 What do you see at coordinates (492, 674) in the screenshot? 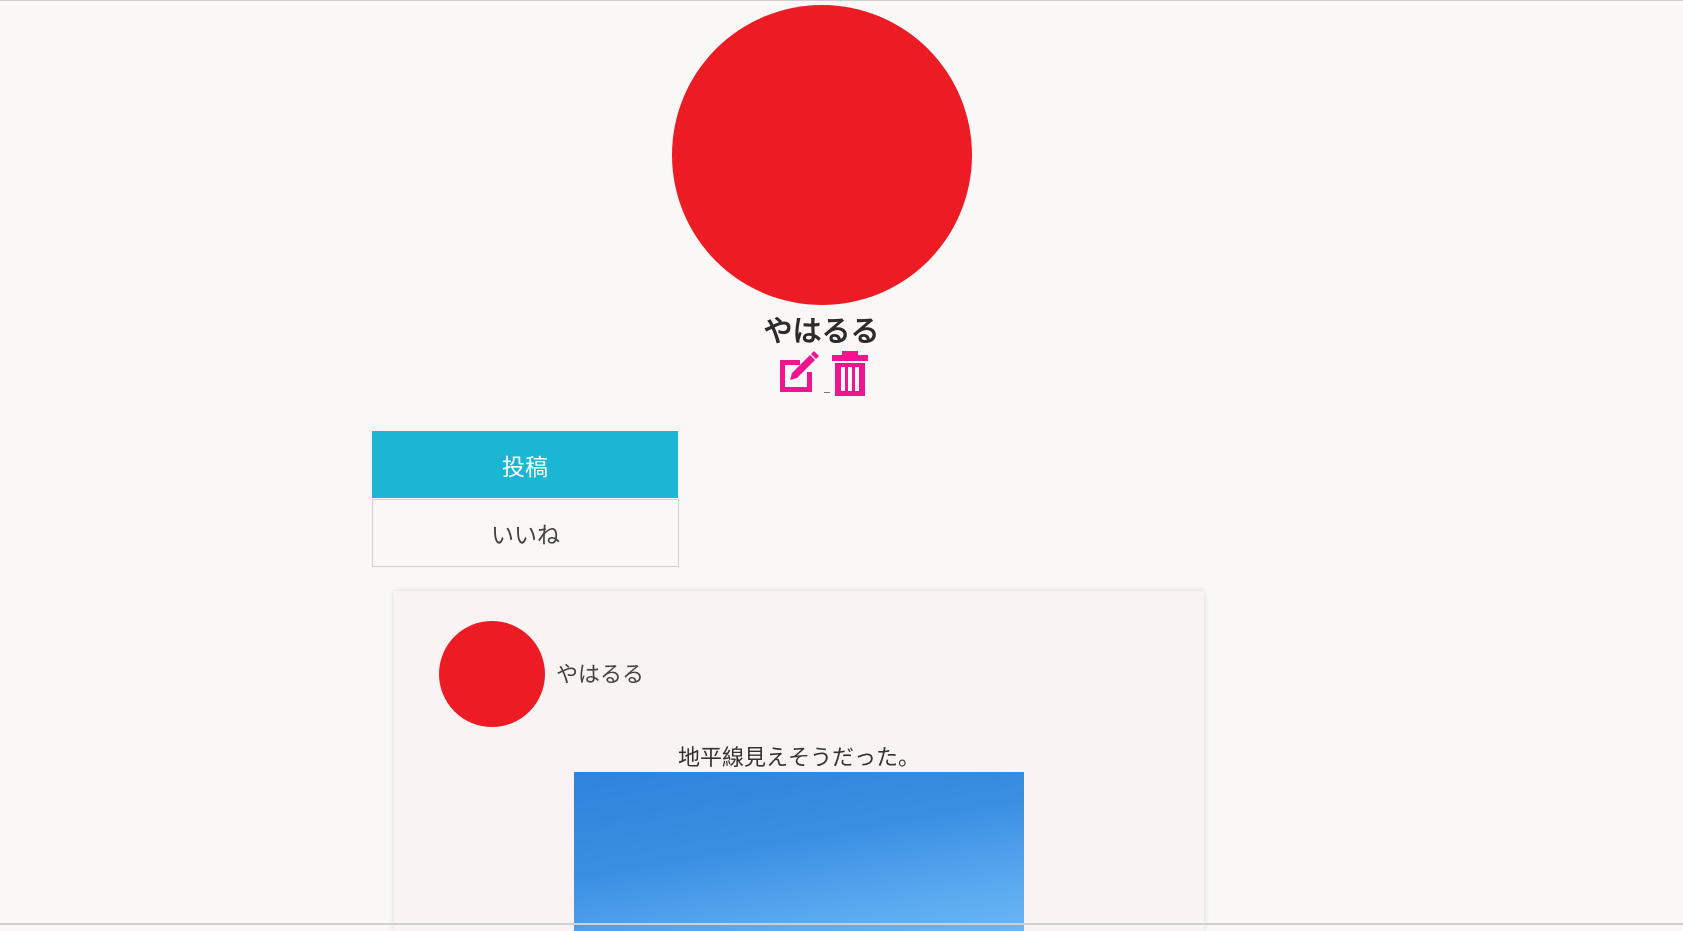
I see `post-author-avatar` at bounding box center [492, 674].